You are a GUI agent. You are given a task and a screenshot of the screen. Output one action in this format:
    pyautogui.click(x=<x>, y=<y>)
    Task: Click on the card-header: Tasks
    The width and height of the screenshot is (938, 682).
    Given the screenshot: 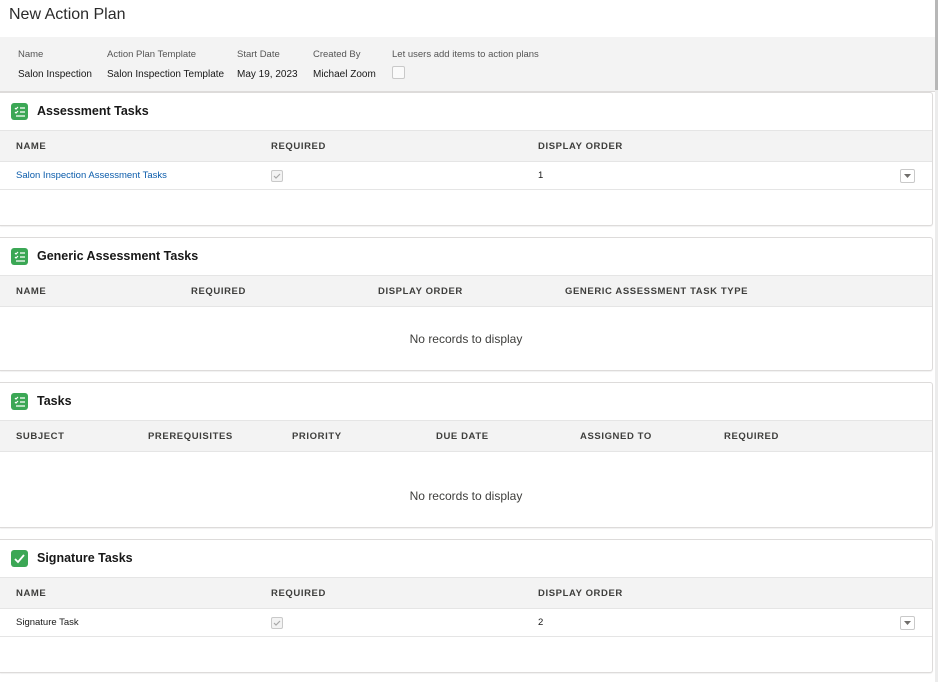 What is the action you would take?
    pyautogui.click(x=466, y=401)
    